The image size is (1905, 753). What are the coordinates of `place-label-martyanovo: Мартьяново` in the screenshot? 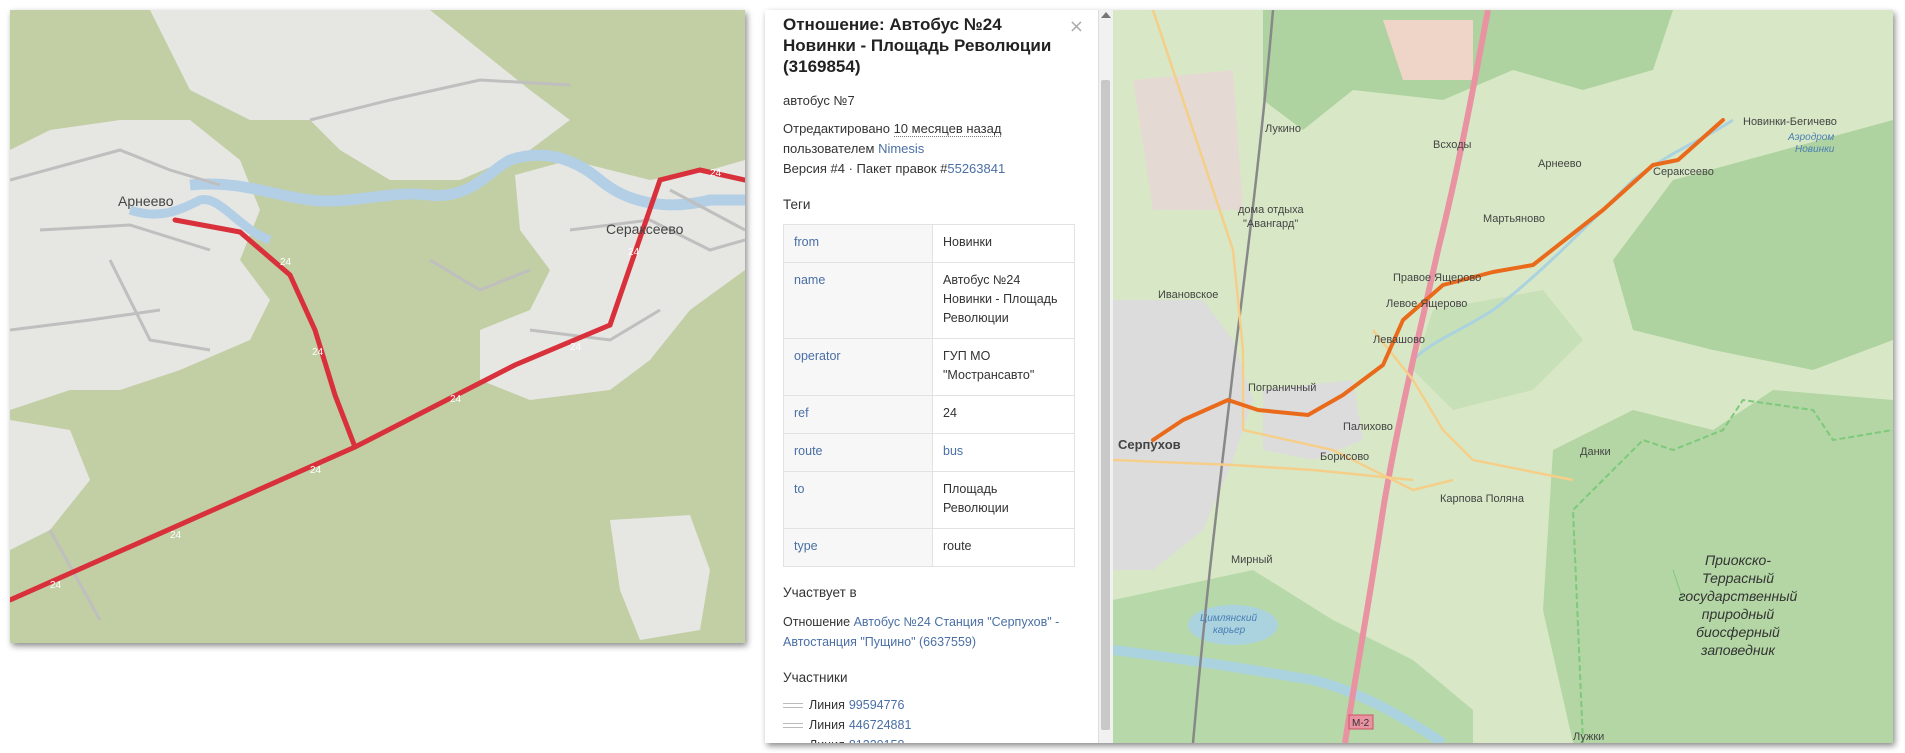 It's located at (1514, 219).